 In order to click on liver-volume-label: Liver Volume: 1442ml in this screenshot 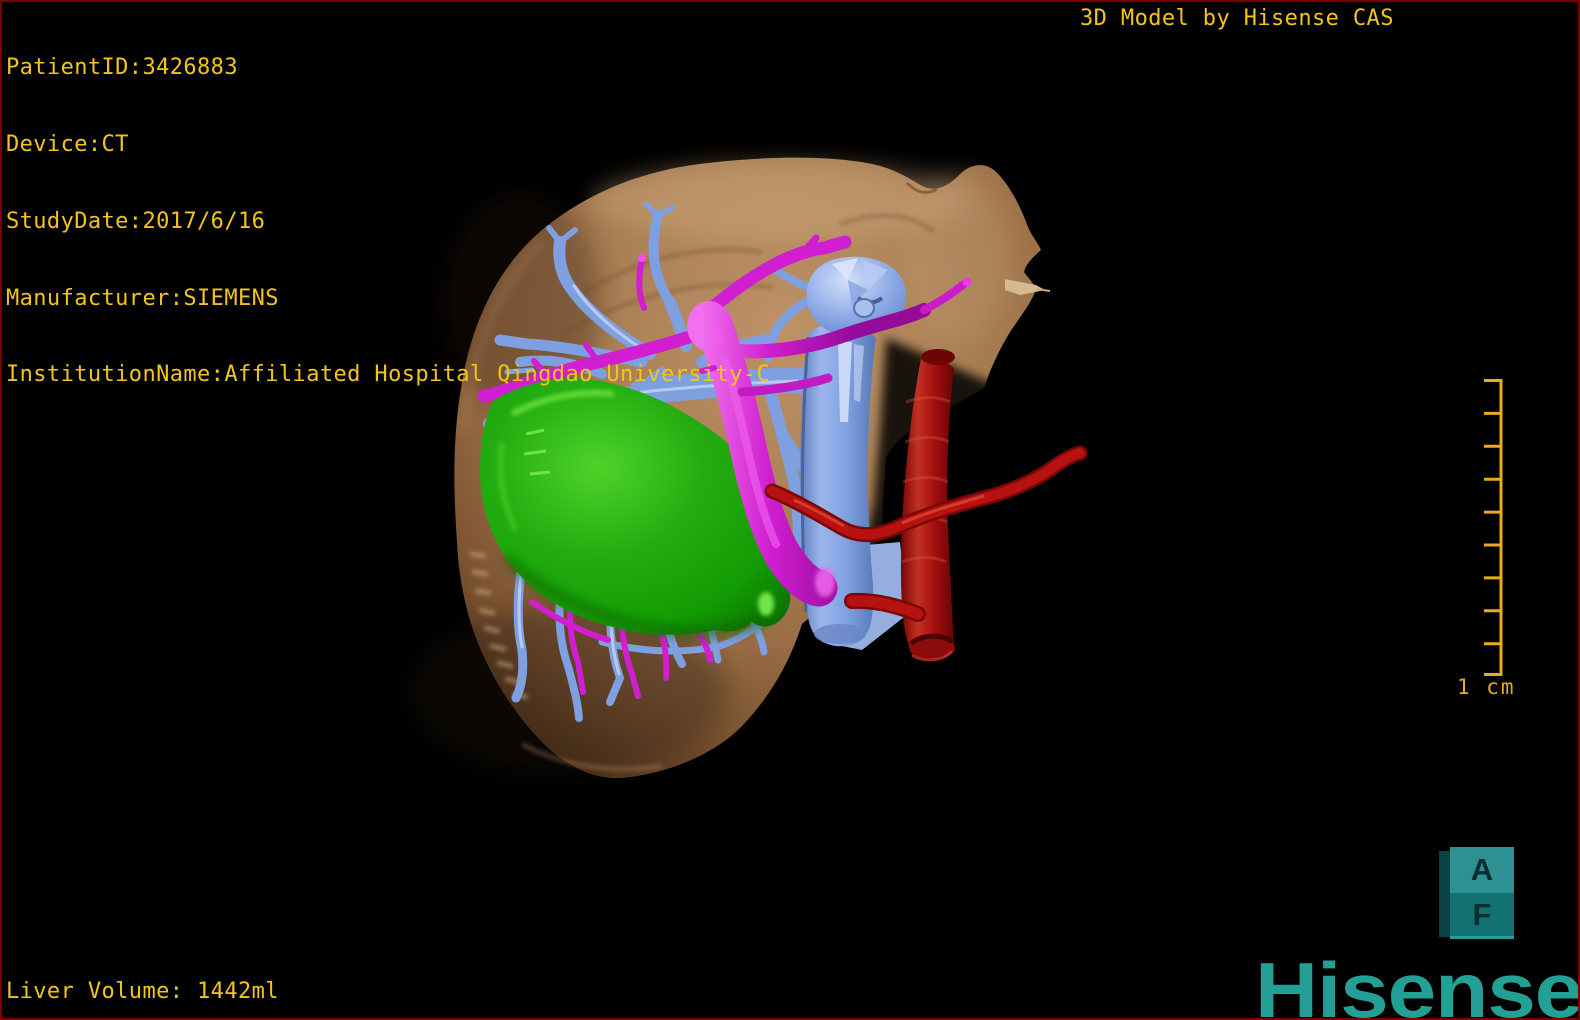, I will do `click(142, 991)`.